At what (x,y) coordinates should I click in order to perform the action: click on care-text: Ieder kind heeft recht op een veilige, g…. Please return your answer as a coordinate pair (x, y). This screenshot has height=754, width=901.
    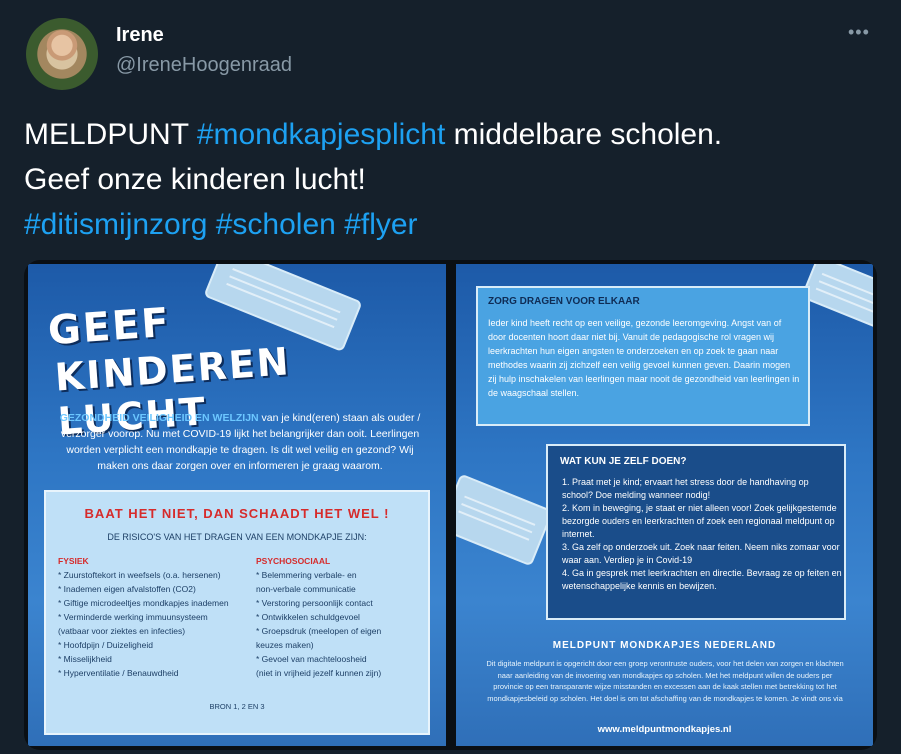
    Looking at the image, I should click on (644, 358).